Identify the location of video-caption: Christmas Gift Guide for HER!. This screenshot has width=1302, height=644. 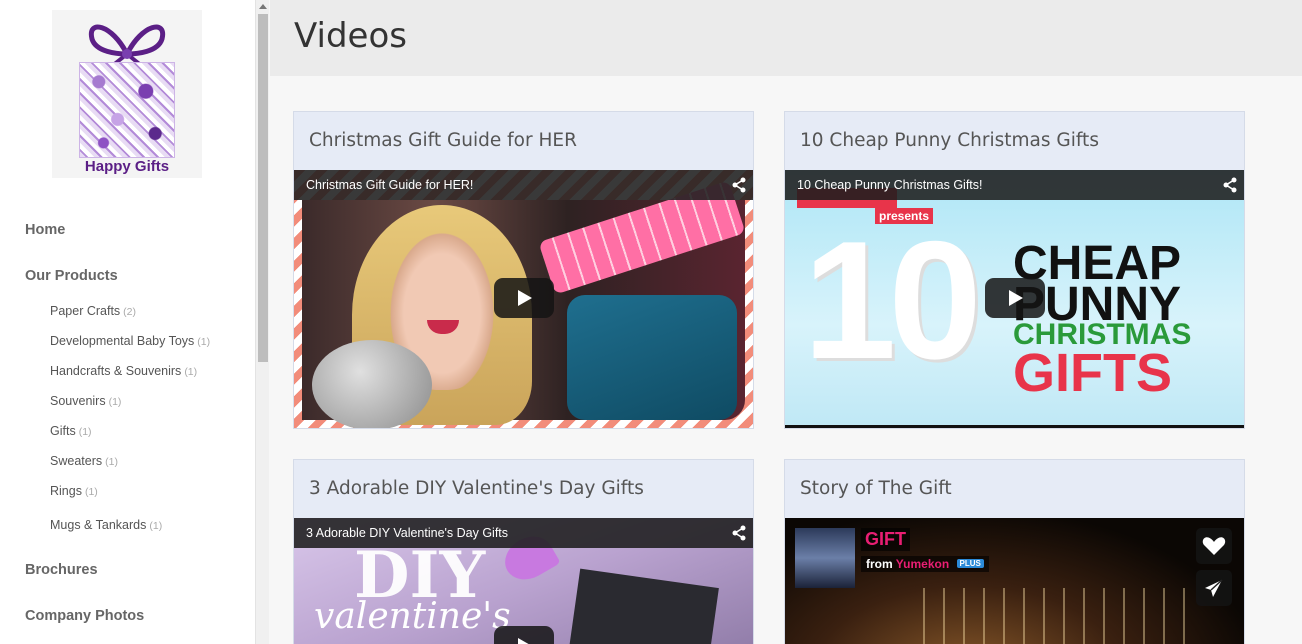
(389, 185).